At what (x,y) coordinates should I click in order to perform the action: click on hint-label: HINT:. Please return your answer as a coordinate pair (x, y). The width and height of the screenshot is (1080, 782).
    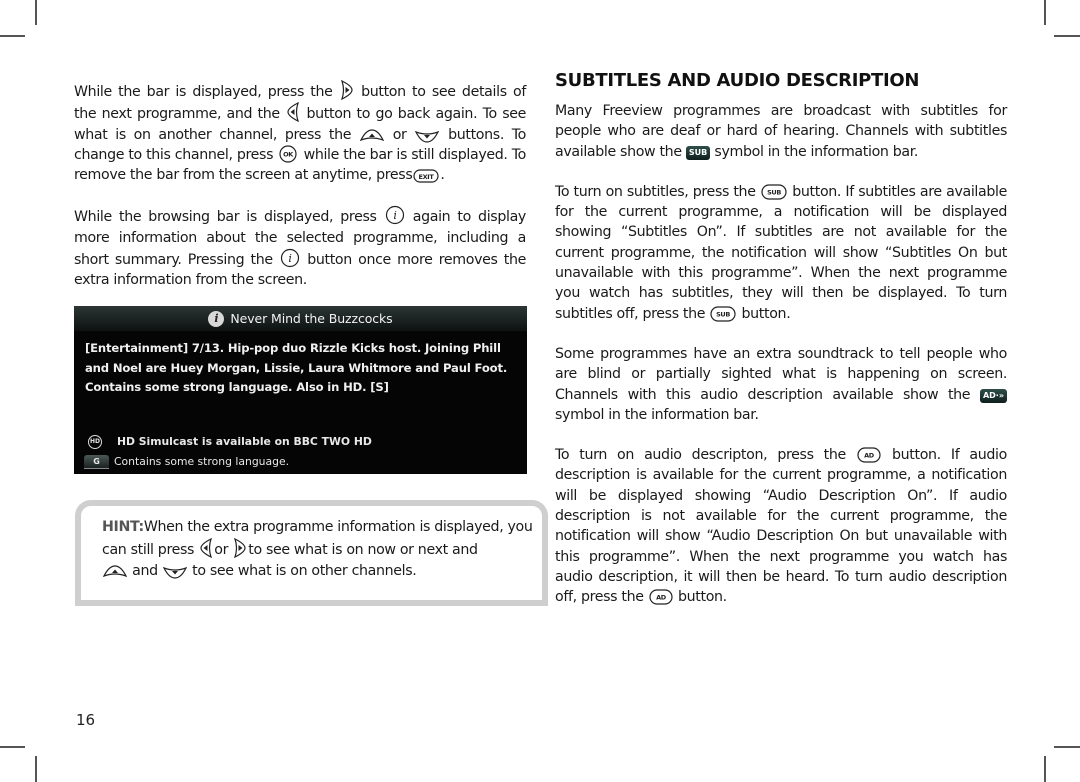
    Looking at the image, I should click on (123, 527).